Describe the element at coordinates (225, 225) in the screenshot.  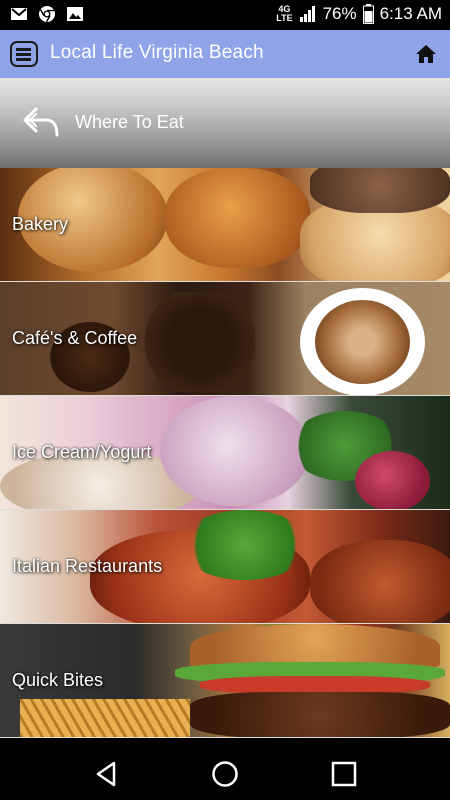
I see `category-bakery: Bakery` at that location.